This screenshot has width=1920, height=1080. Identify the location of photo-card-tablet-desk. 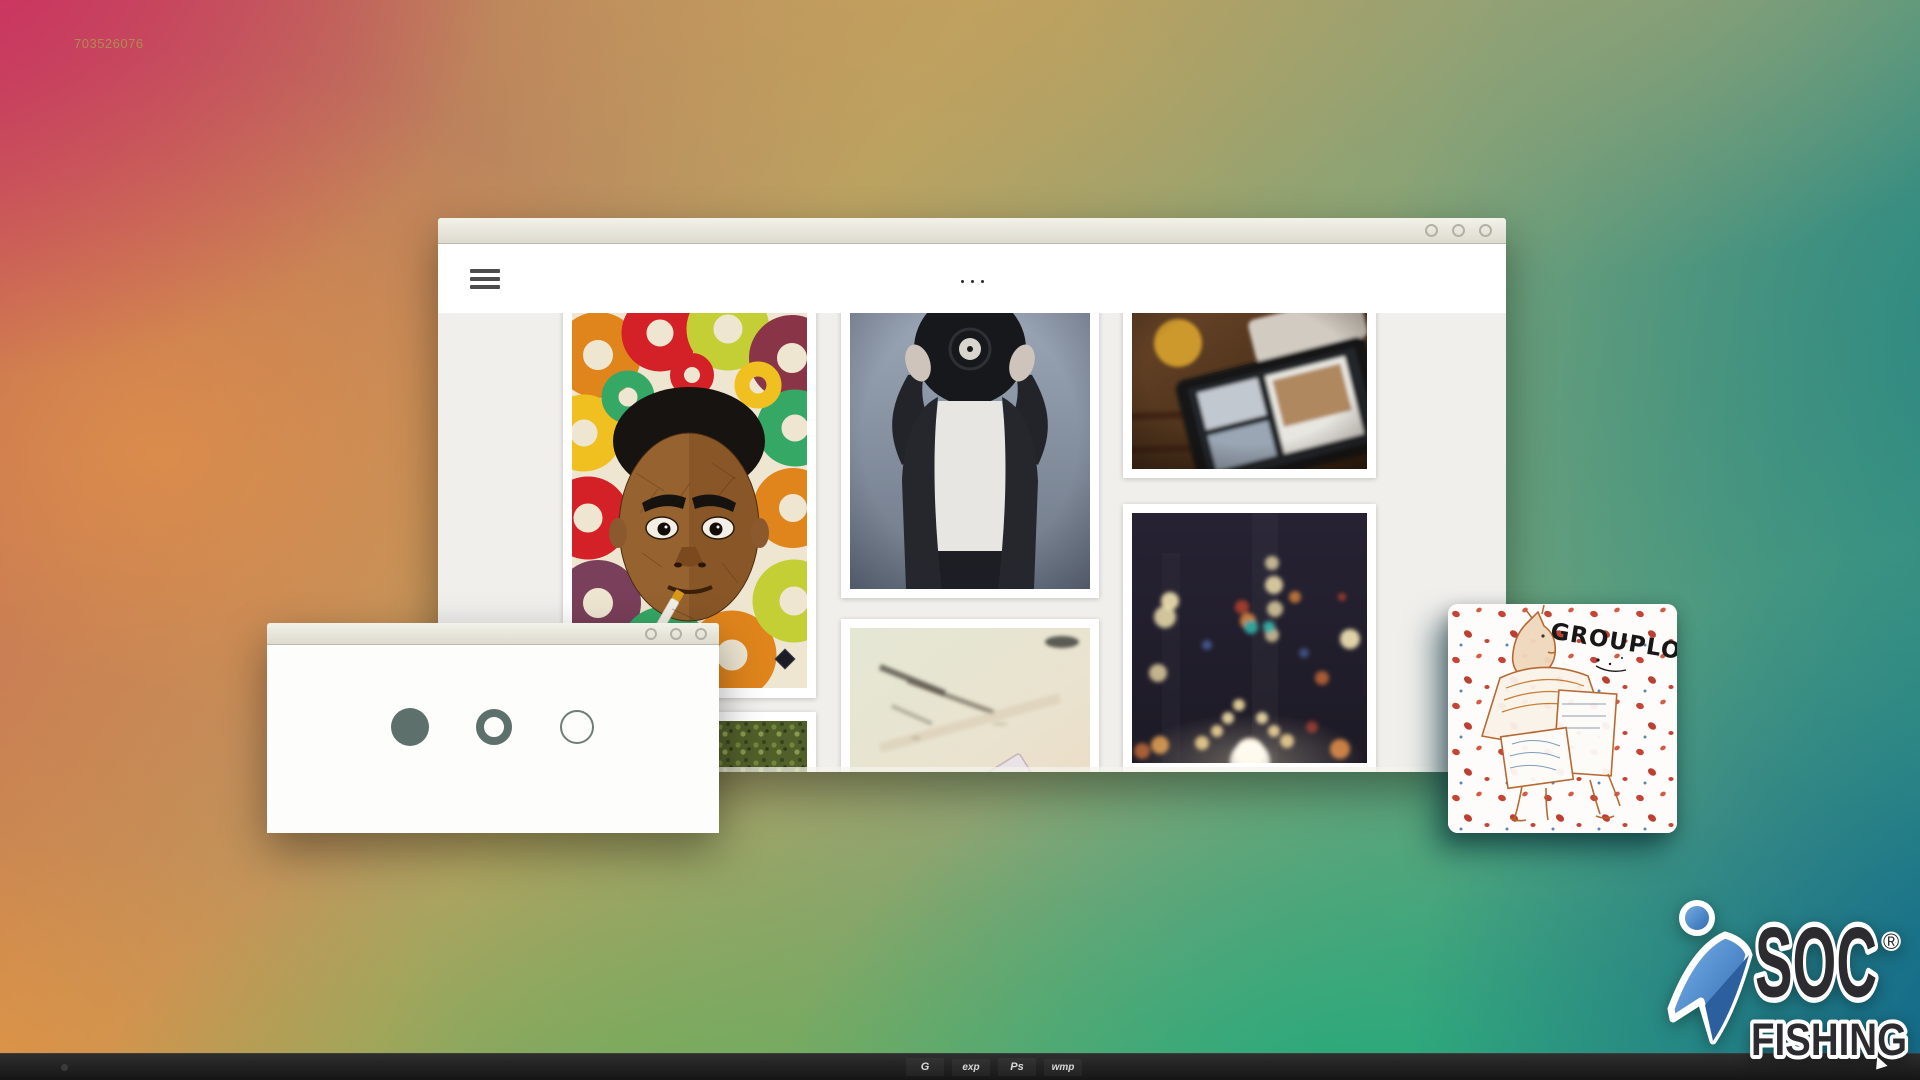
(1249, 395).